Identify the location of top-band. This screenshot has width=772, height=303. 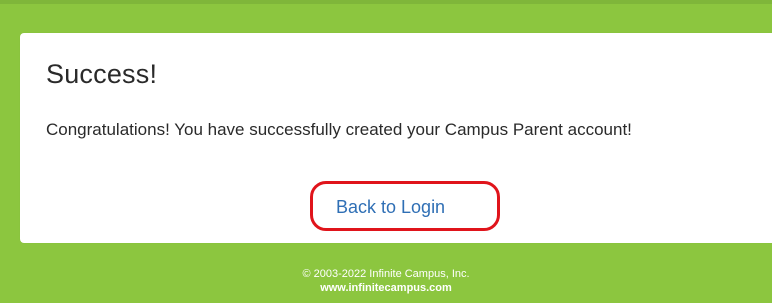
(386, 6).